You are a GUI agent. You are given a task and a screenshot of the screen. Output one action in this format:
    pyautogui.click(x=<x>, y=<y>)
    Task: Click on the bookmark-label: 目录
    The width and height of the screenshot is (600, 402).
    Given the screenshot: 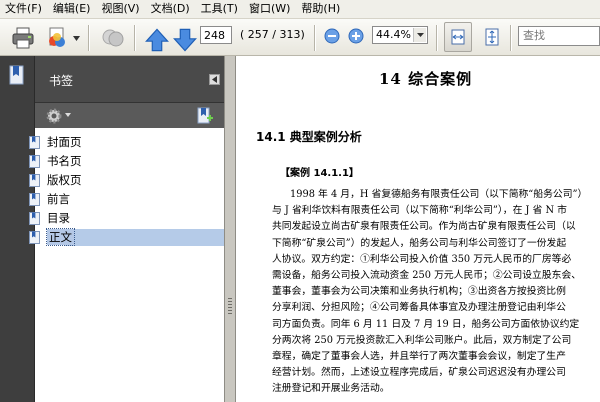 What is the action you would take?
    pyautogui.click(x=58, y=218)
    